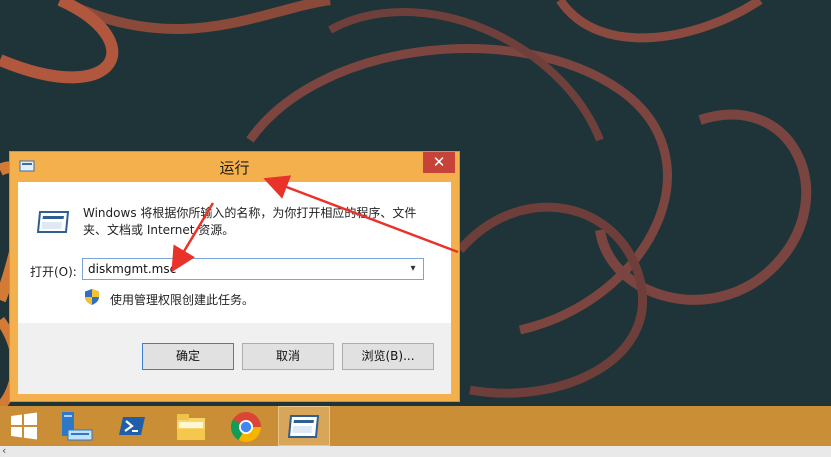 The width and height of the screenshot is (831, 457). I want to click on command-combobox: ▾, so click(253, 269).